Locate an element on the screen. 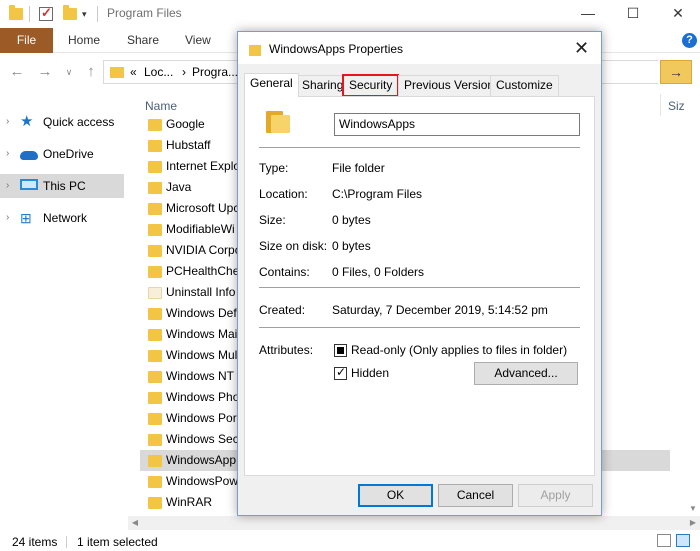  item-count: 24 items is located at coordinates (35, 542).